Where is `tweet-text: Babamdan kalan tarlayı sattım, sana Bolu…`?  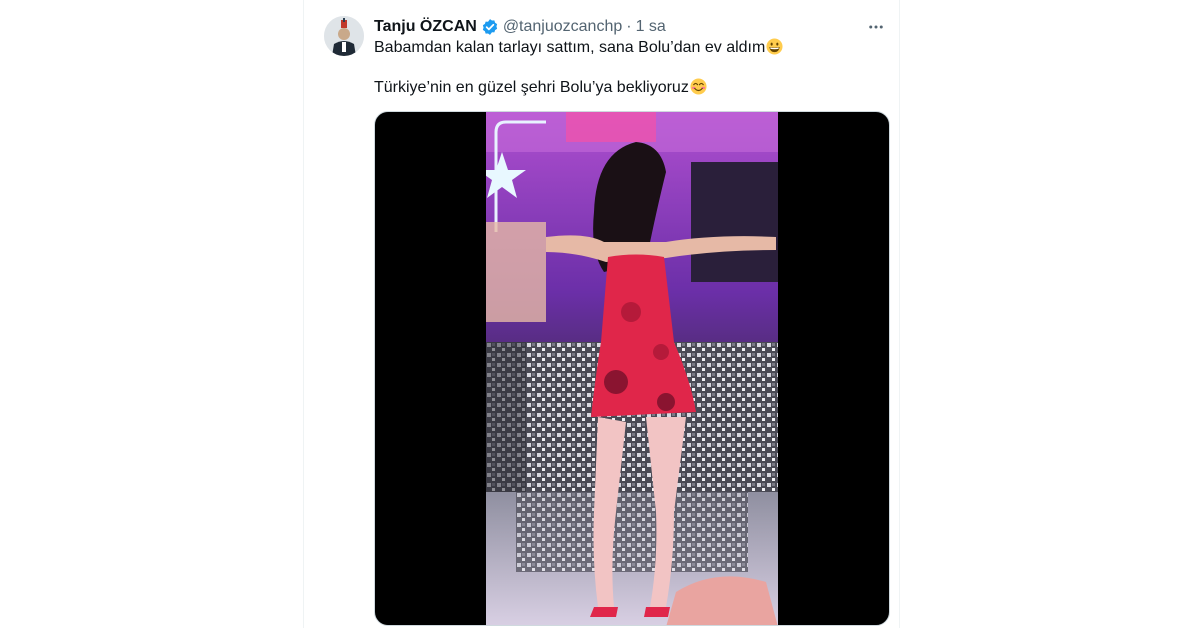 tweet-text: Babamdan kalan tarlayı sattım, sana Bolu… is located at coordinates (629, 68).